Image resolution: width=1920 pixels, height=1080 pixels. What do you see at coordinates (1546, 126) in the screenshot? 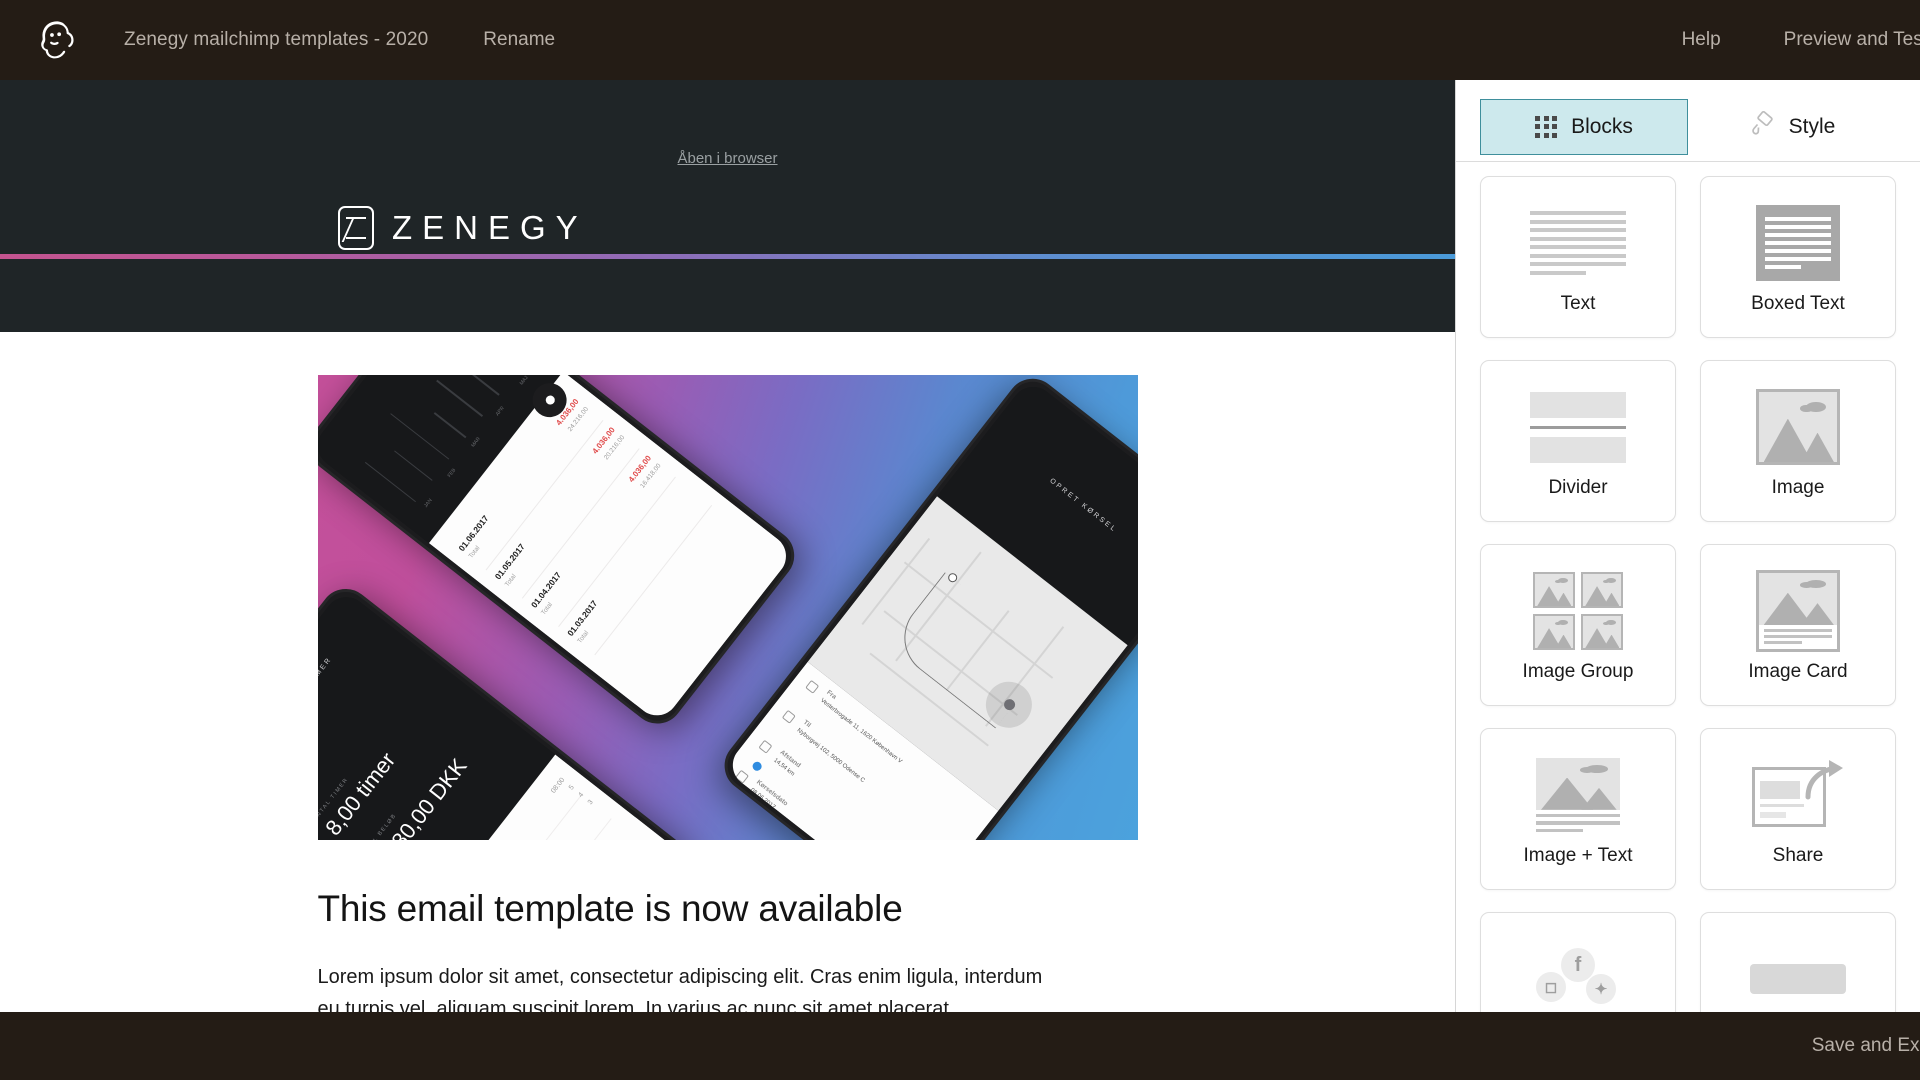
I see `grid-icon` at bounding box center [1546, 126].